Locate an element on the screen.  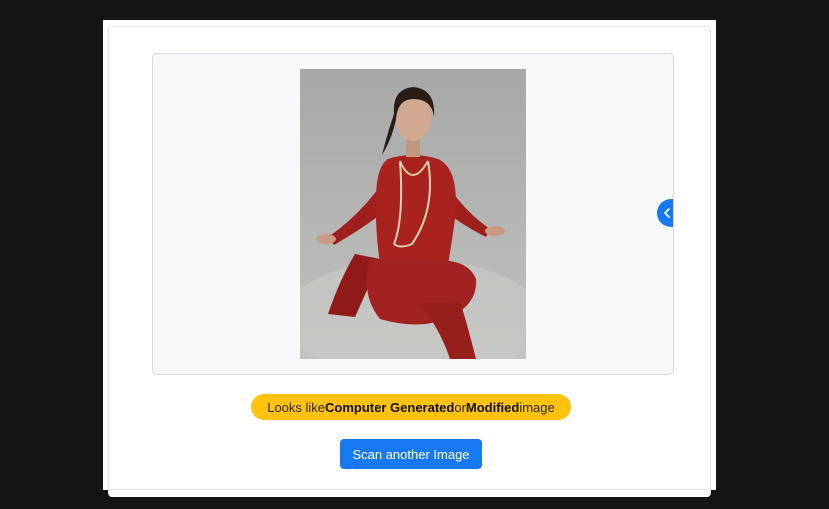
verdict-strong-computer-generated: Computer Generated is located at coordinates (390, 407).